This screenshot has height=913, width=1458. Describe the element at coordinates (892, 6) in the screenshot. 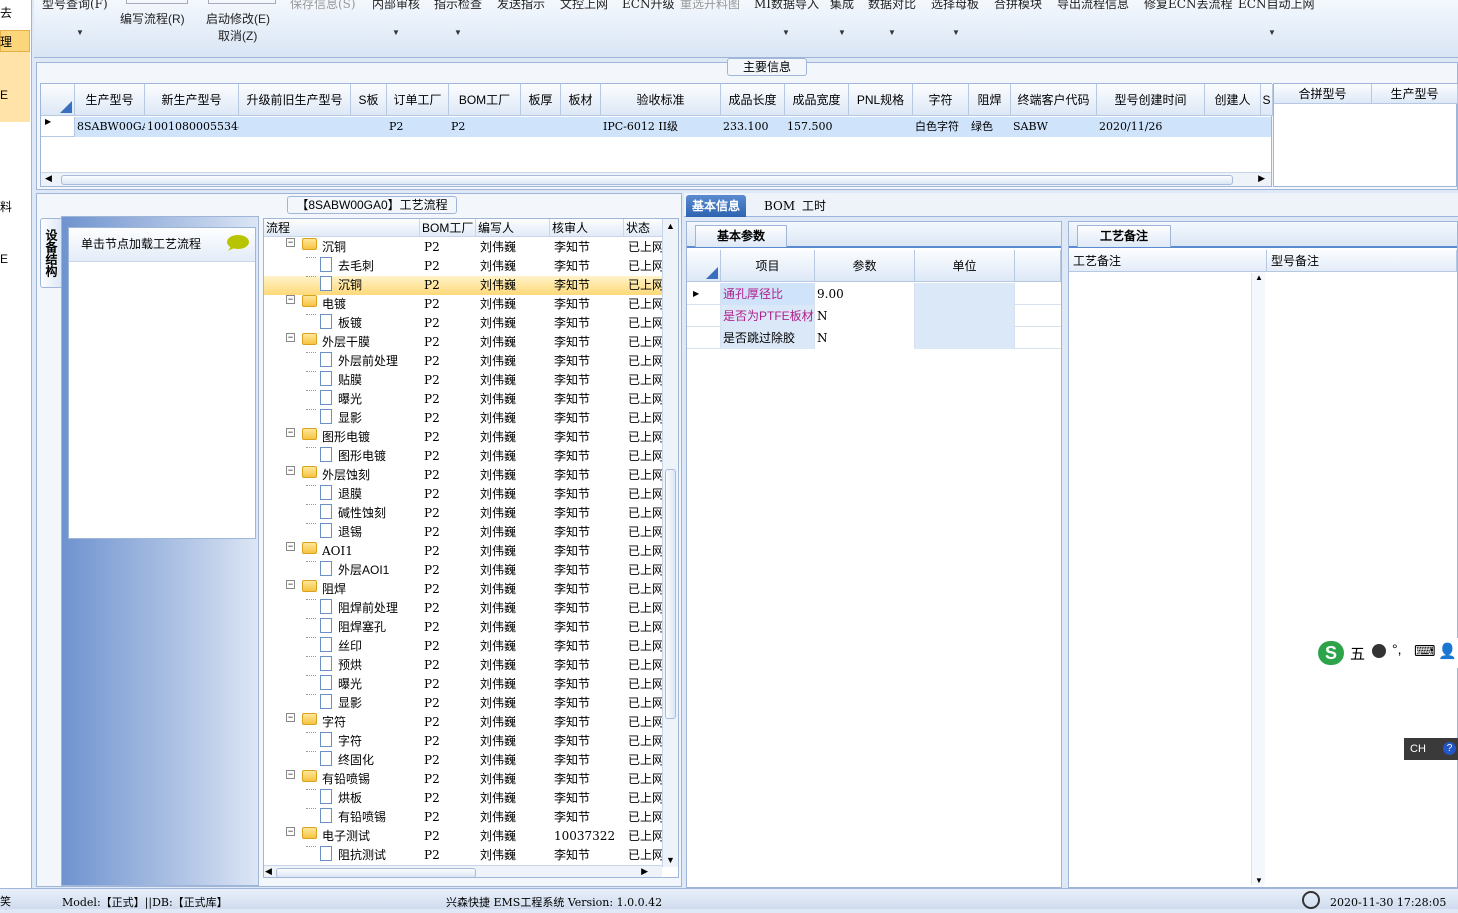

I see `toolbar-button: 数据对比` at that location.